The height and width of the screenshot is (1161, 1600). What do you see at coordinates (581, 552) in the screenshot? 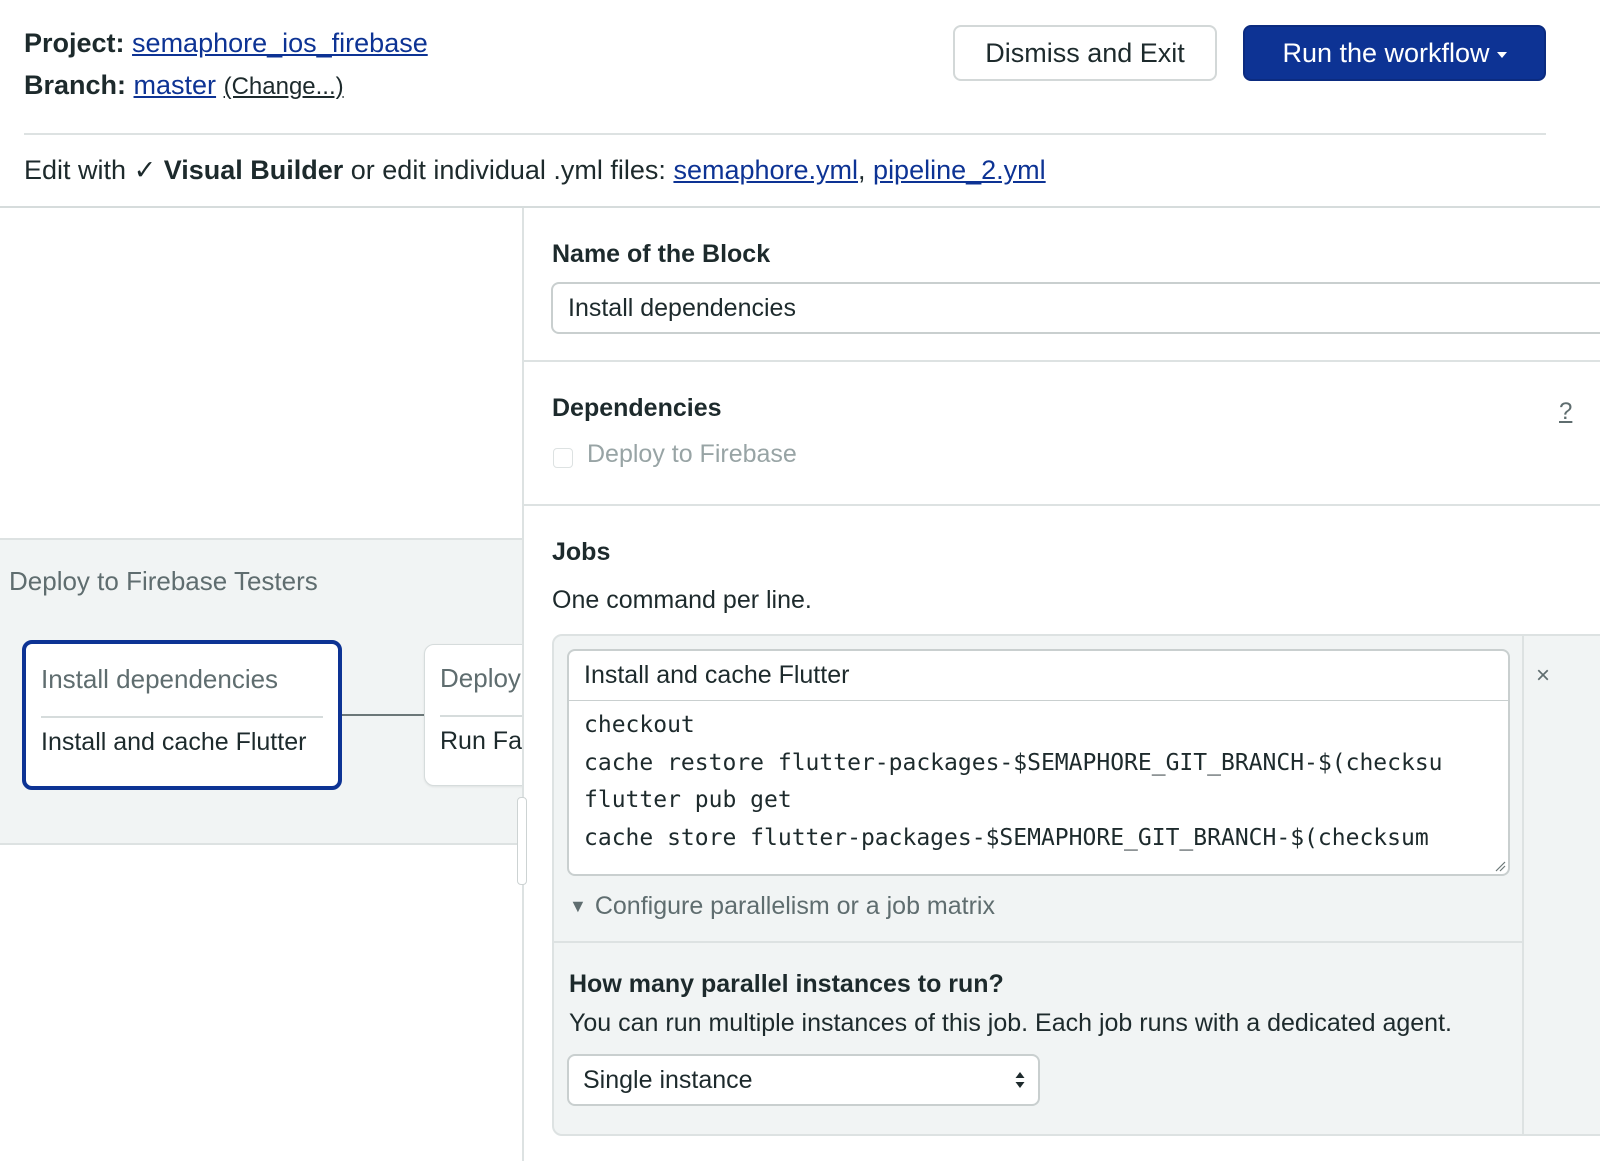
I see `jobs-label: Jobs` at bounding box center [581, 552].